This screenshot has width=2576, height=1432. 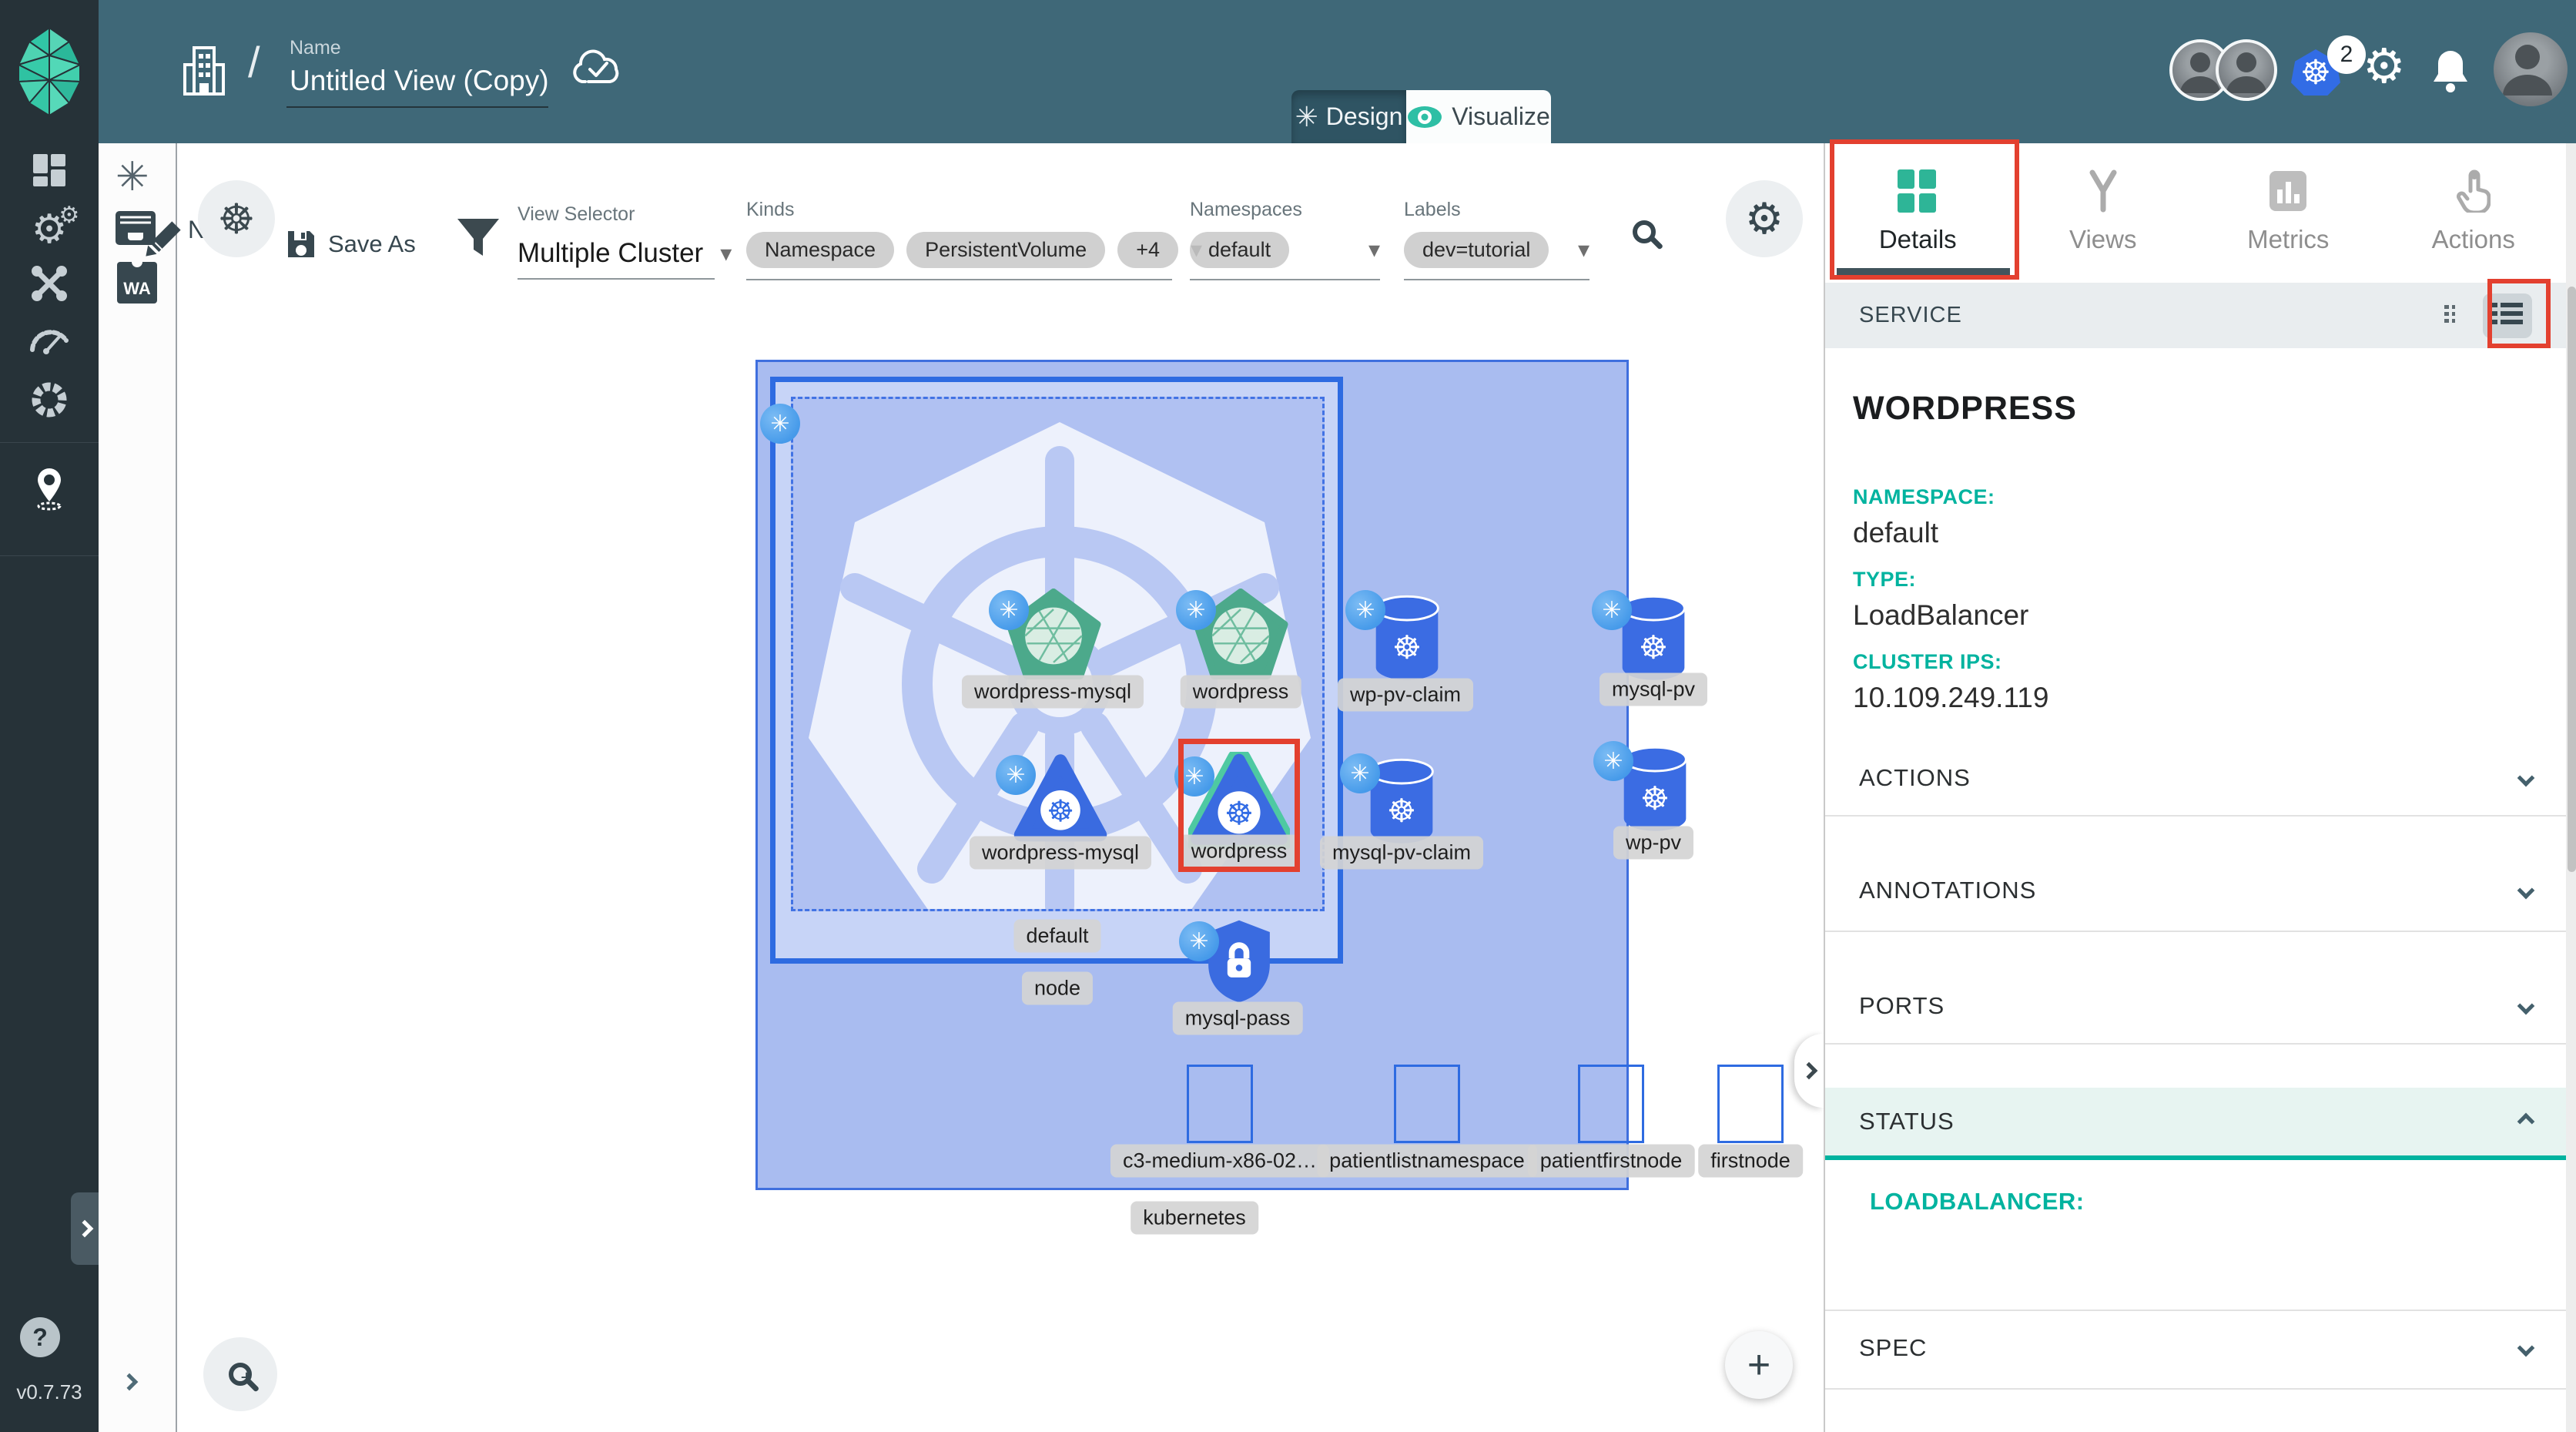 What do you see at coordinates (49, 489) in the screenshot?
I see `sidebar-item-environment` at bounding box center [49, 489].